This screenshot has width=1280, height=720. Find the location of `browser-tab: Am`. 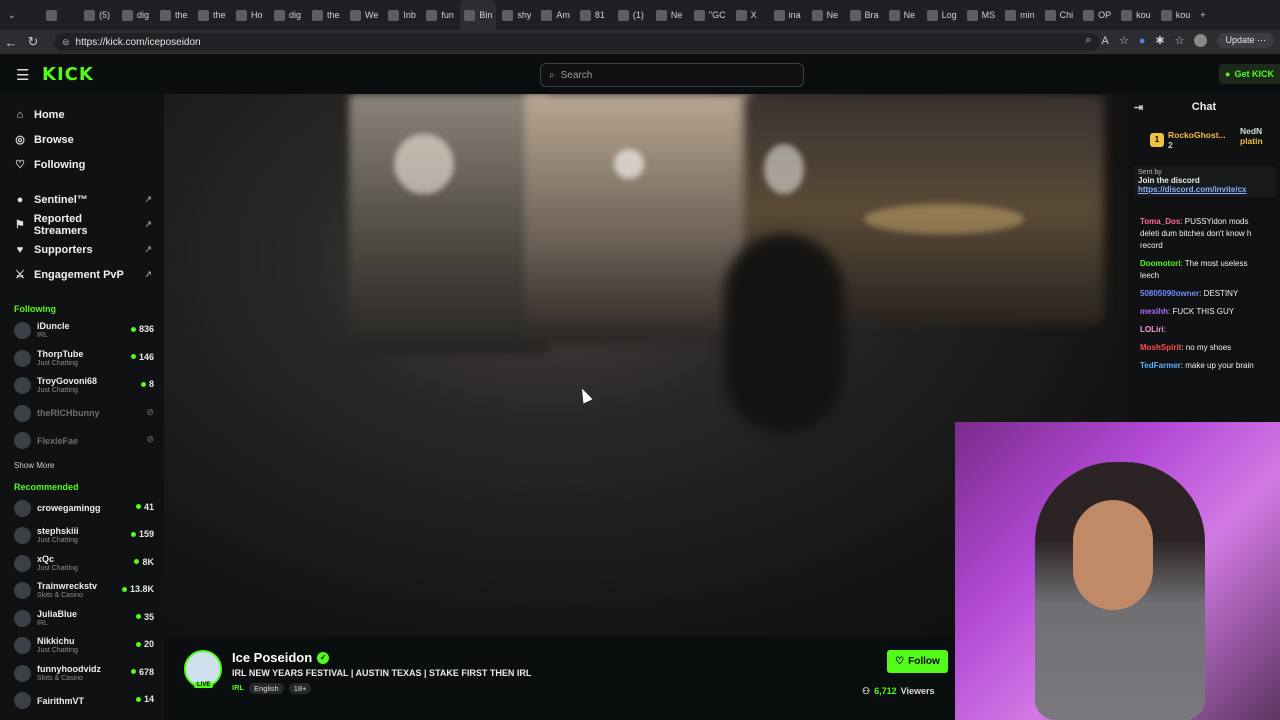

browser-tab: Am is located at coordinates (555, 15).